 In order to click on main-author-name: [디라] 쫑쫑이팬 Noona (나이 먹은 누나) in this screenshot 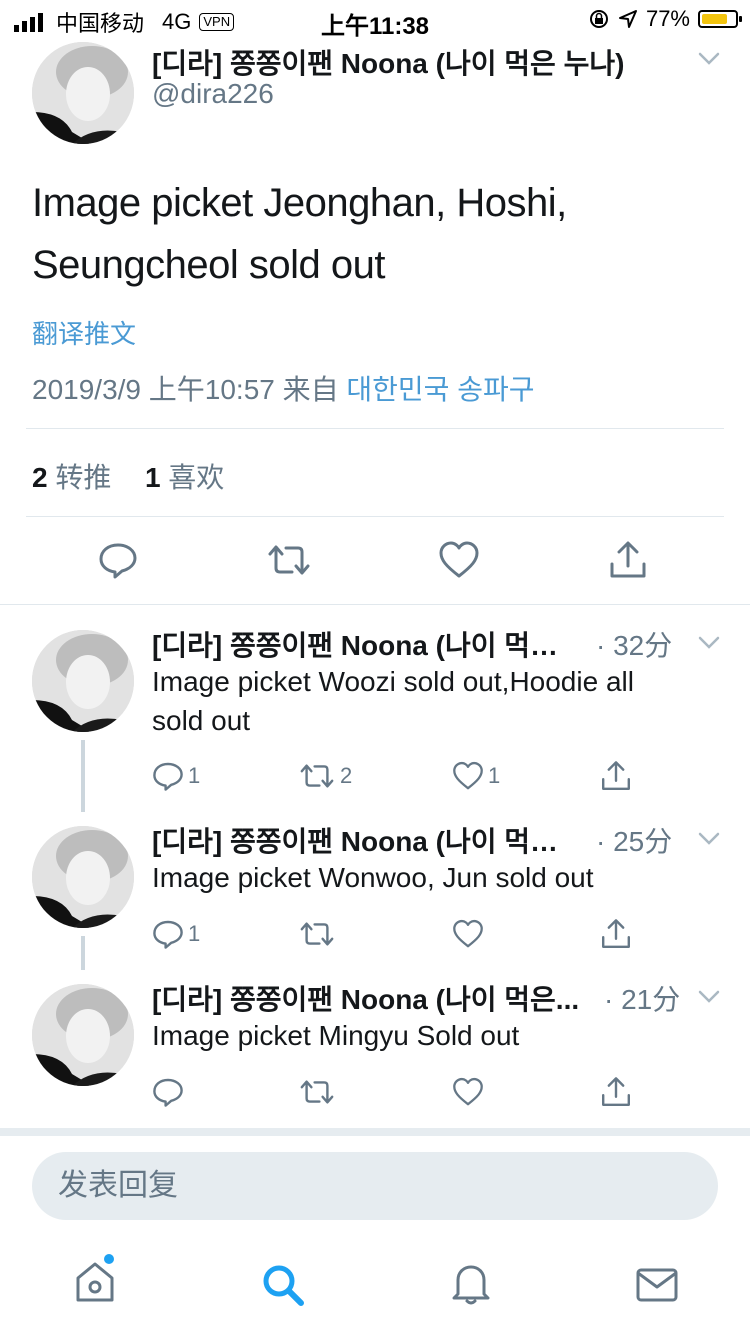, I will do `click(388, 62)`.